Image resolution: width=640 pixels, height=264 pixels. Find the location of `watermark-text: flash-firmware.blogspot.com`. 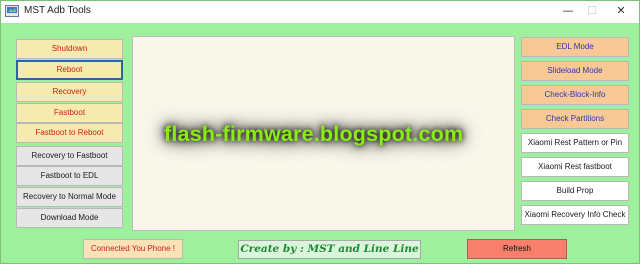

watermark-text: flash-firmware.blogspot.com is located at coordinates (314, 134).